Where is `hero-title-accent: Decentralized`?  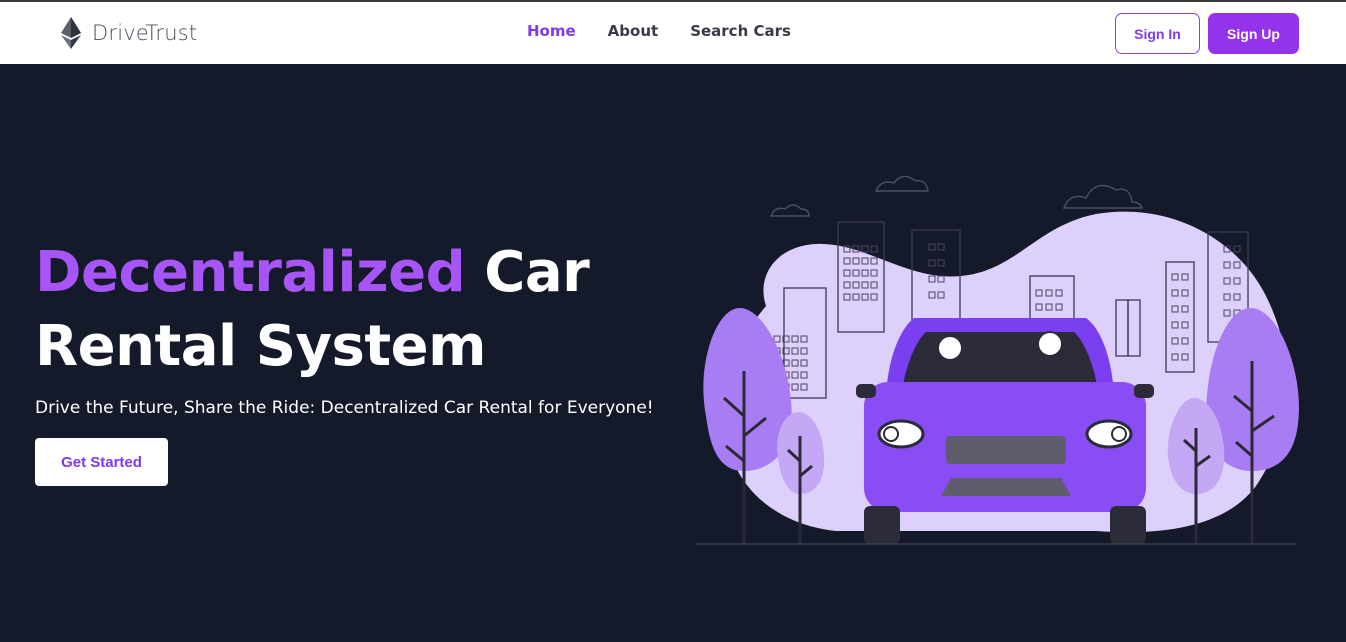
hero-title-accent: Decentralized is located at coordinates (250, 272).